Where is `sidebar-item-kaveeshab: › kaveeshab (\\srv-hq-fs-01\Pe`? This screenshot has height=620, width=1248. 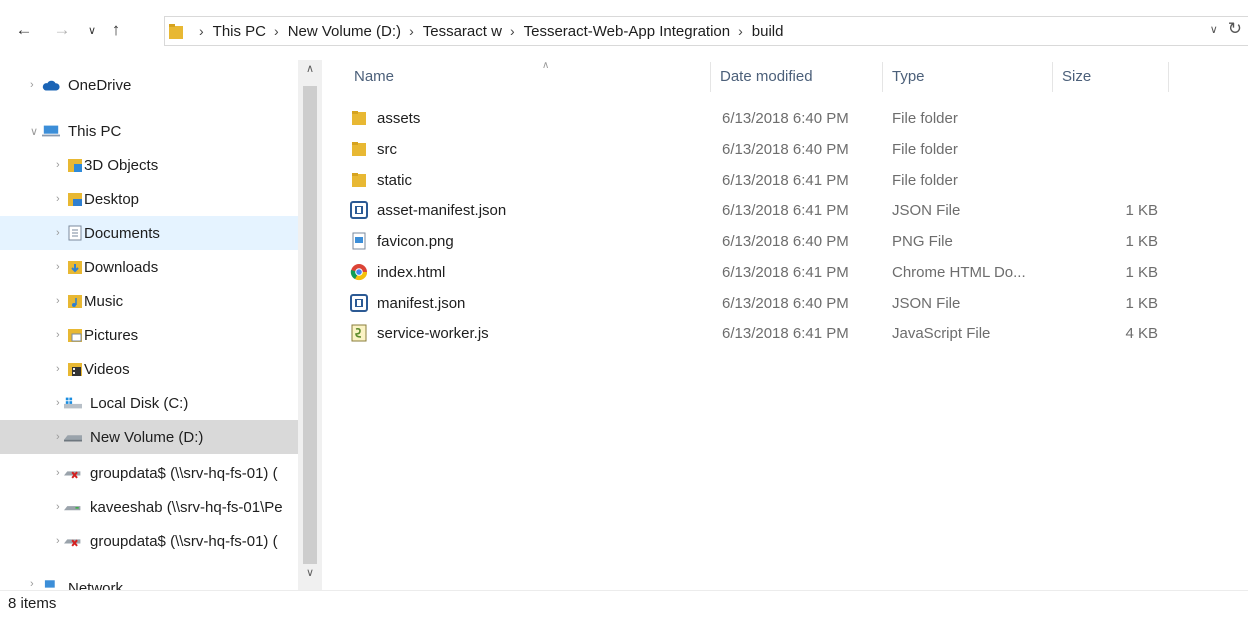 sidebar-item-kaveeshab: › kaveeshab (\\srv-hq-fs-01\Pe is located at coordinates (149, 507).